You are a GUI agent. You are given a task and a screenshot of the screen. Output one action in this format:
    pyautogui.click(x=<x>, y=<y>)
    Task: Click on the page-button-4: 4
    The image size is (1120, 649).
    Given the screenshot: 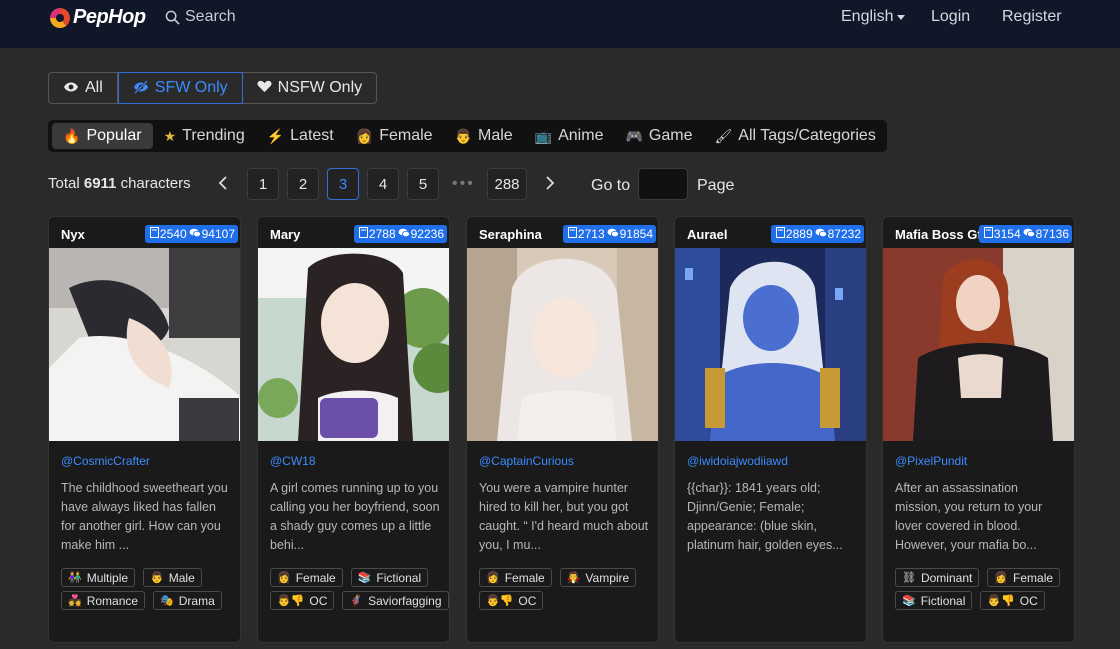 What is the action you would take?
    pyautogui.click(x=383, y=184)
    